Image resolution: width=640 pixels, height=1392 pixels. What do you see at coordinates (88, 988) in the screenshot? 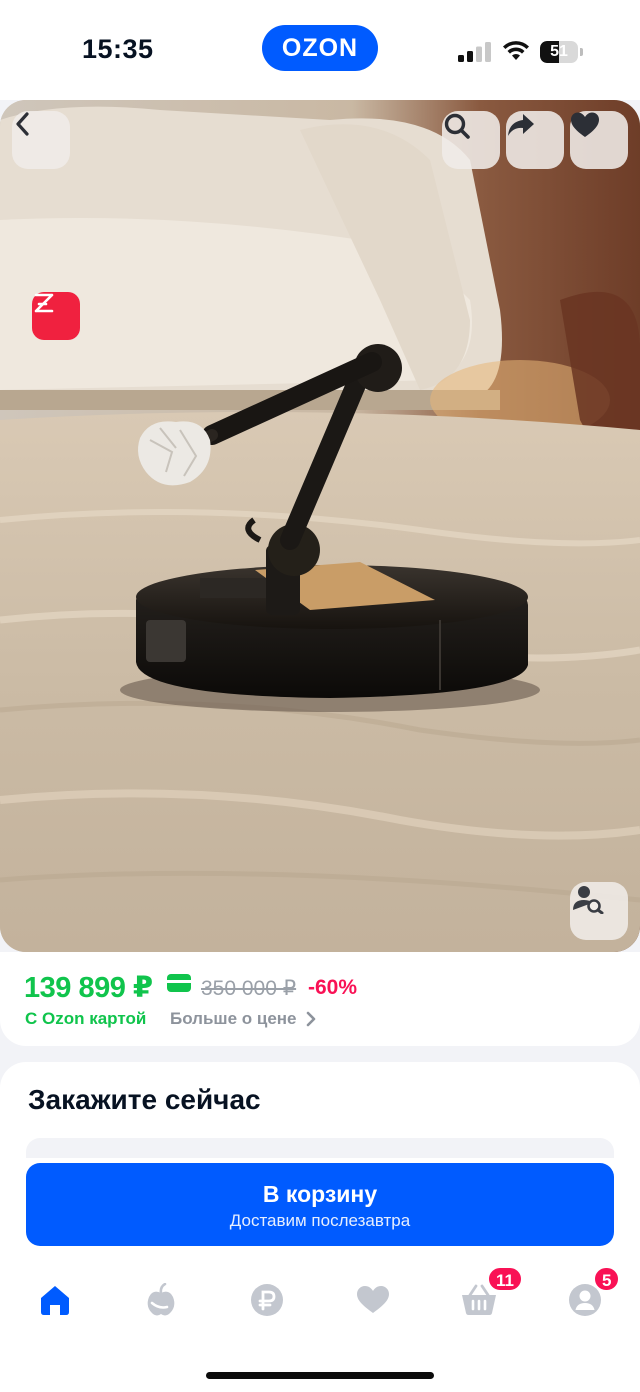
I see `price-with-ozon-card: 139 899 ₽` at bounding box center [88, 988].